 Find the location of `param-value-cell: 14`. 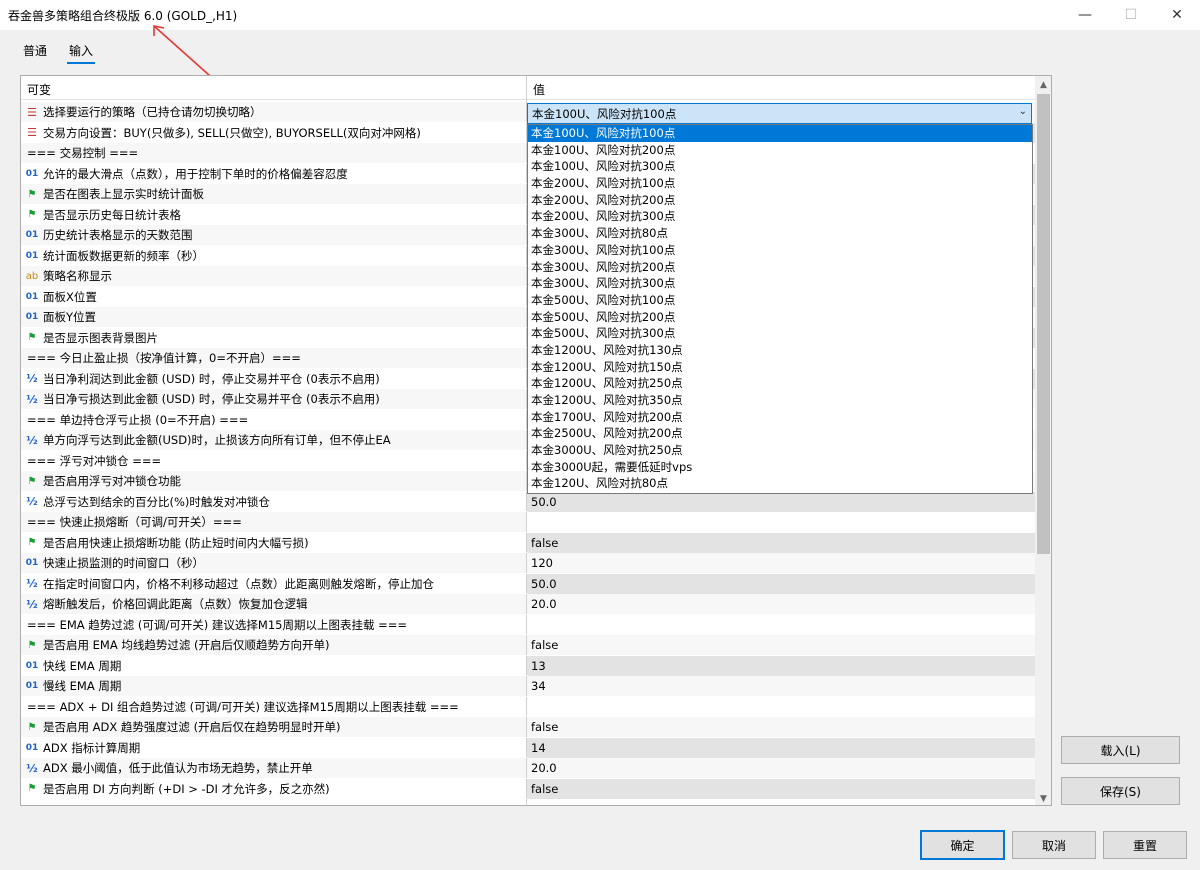

param-value-cell: 14 is located at coordinates (781, 747).